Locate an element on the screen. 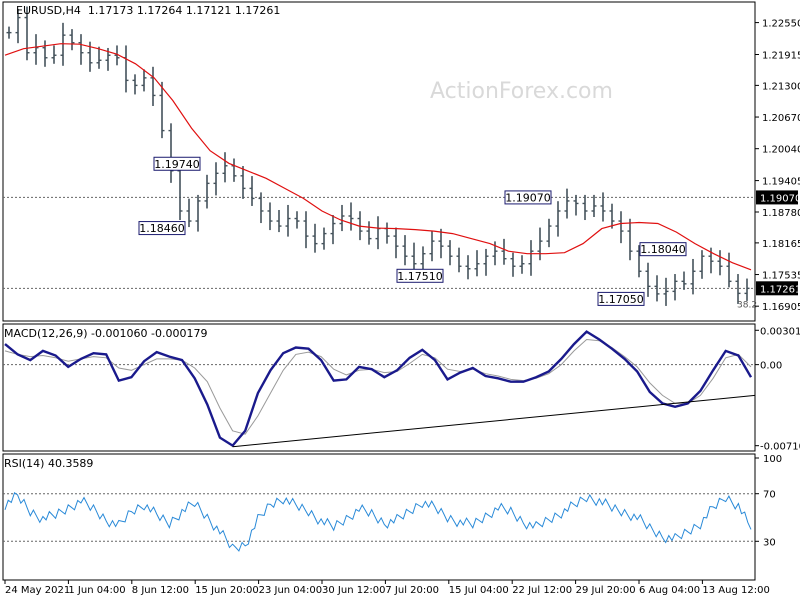 The width and height of the screenshot is (800, 604). macd-trendline is located at coordinates (494, 421).